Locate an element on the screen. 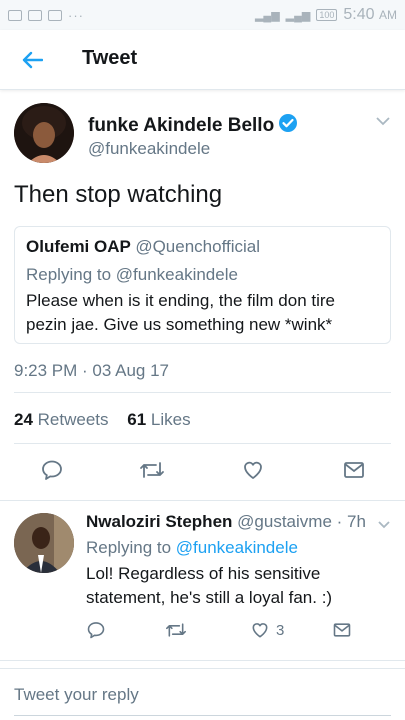 The height and width of the screenshot is (720, 405). reply-input: Tweet your reply is located at coordinates (76, 695).